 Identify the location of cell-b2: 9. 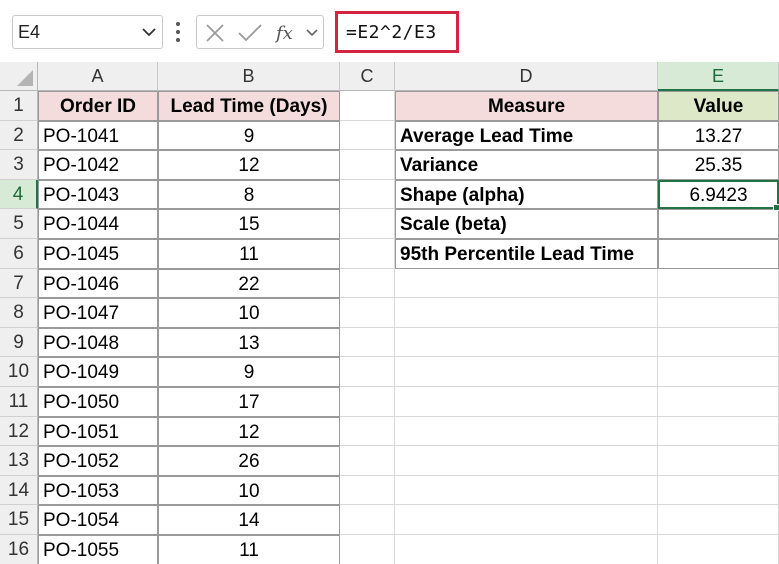
(249, 135).